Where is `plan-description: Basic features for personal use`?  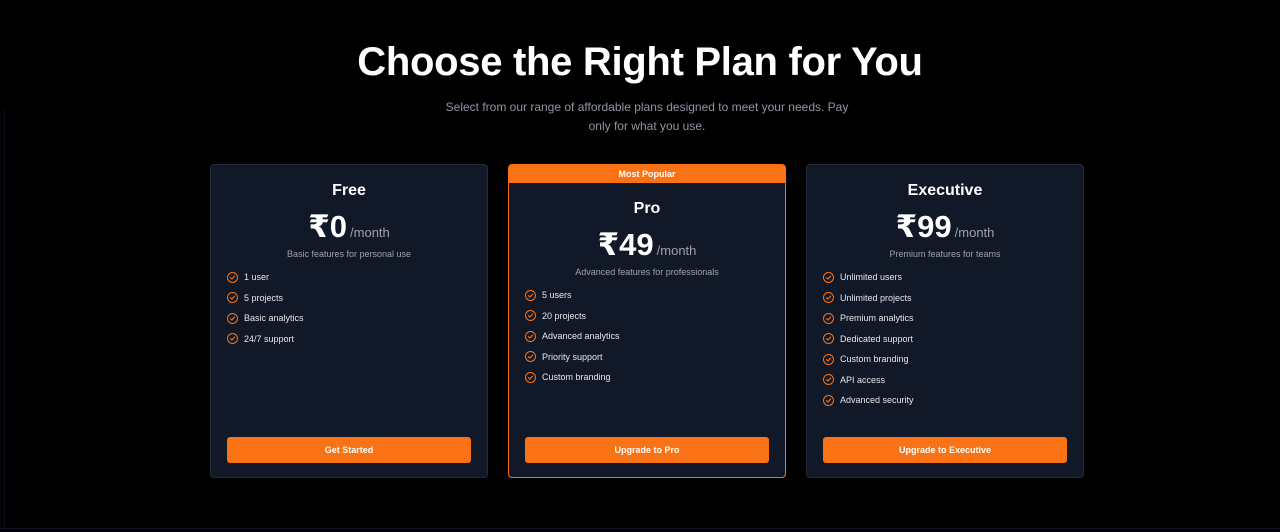 plan-description: Basic features for personal use is located at coordinates (349, 254).